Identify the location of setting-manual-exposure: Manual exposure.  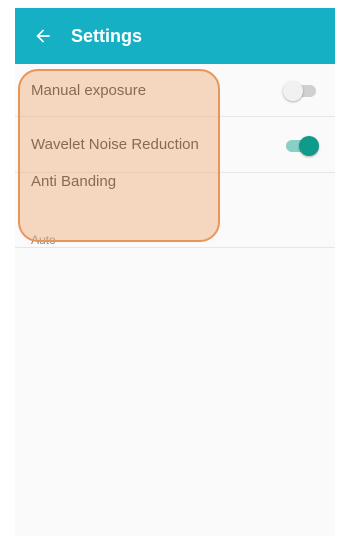
(175, 90).